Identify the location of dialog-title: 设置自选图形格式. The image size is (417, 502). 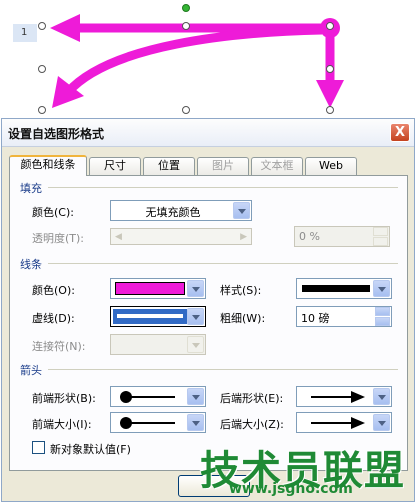
(56, 134).